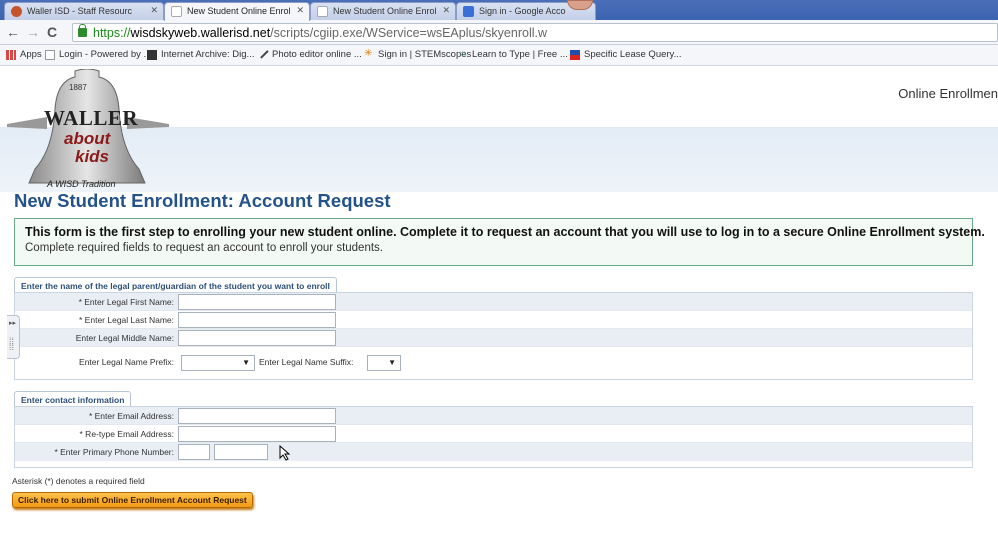  I want to click on logo-kids: kids, so click(92, 156).